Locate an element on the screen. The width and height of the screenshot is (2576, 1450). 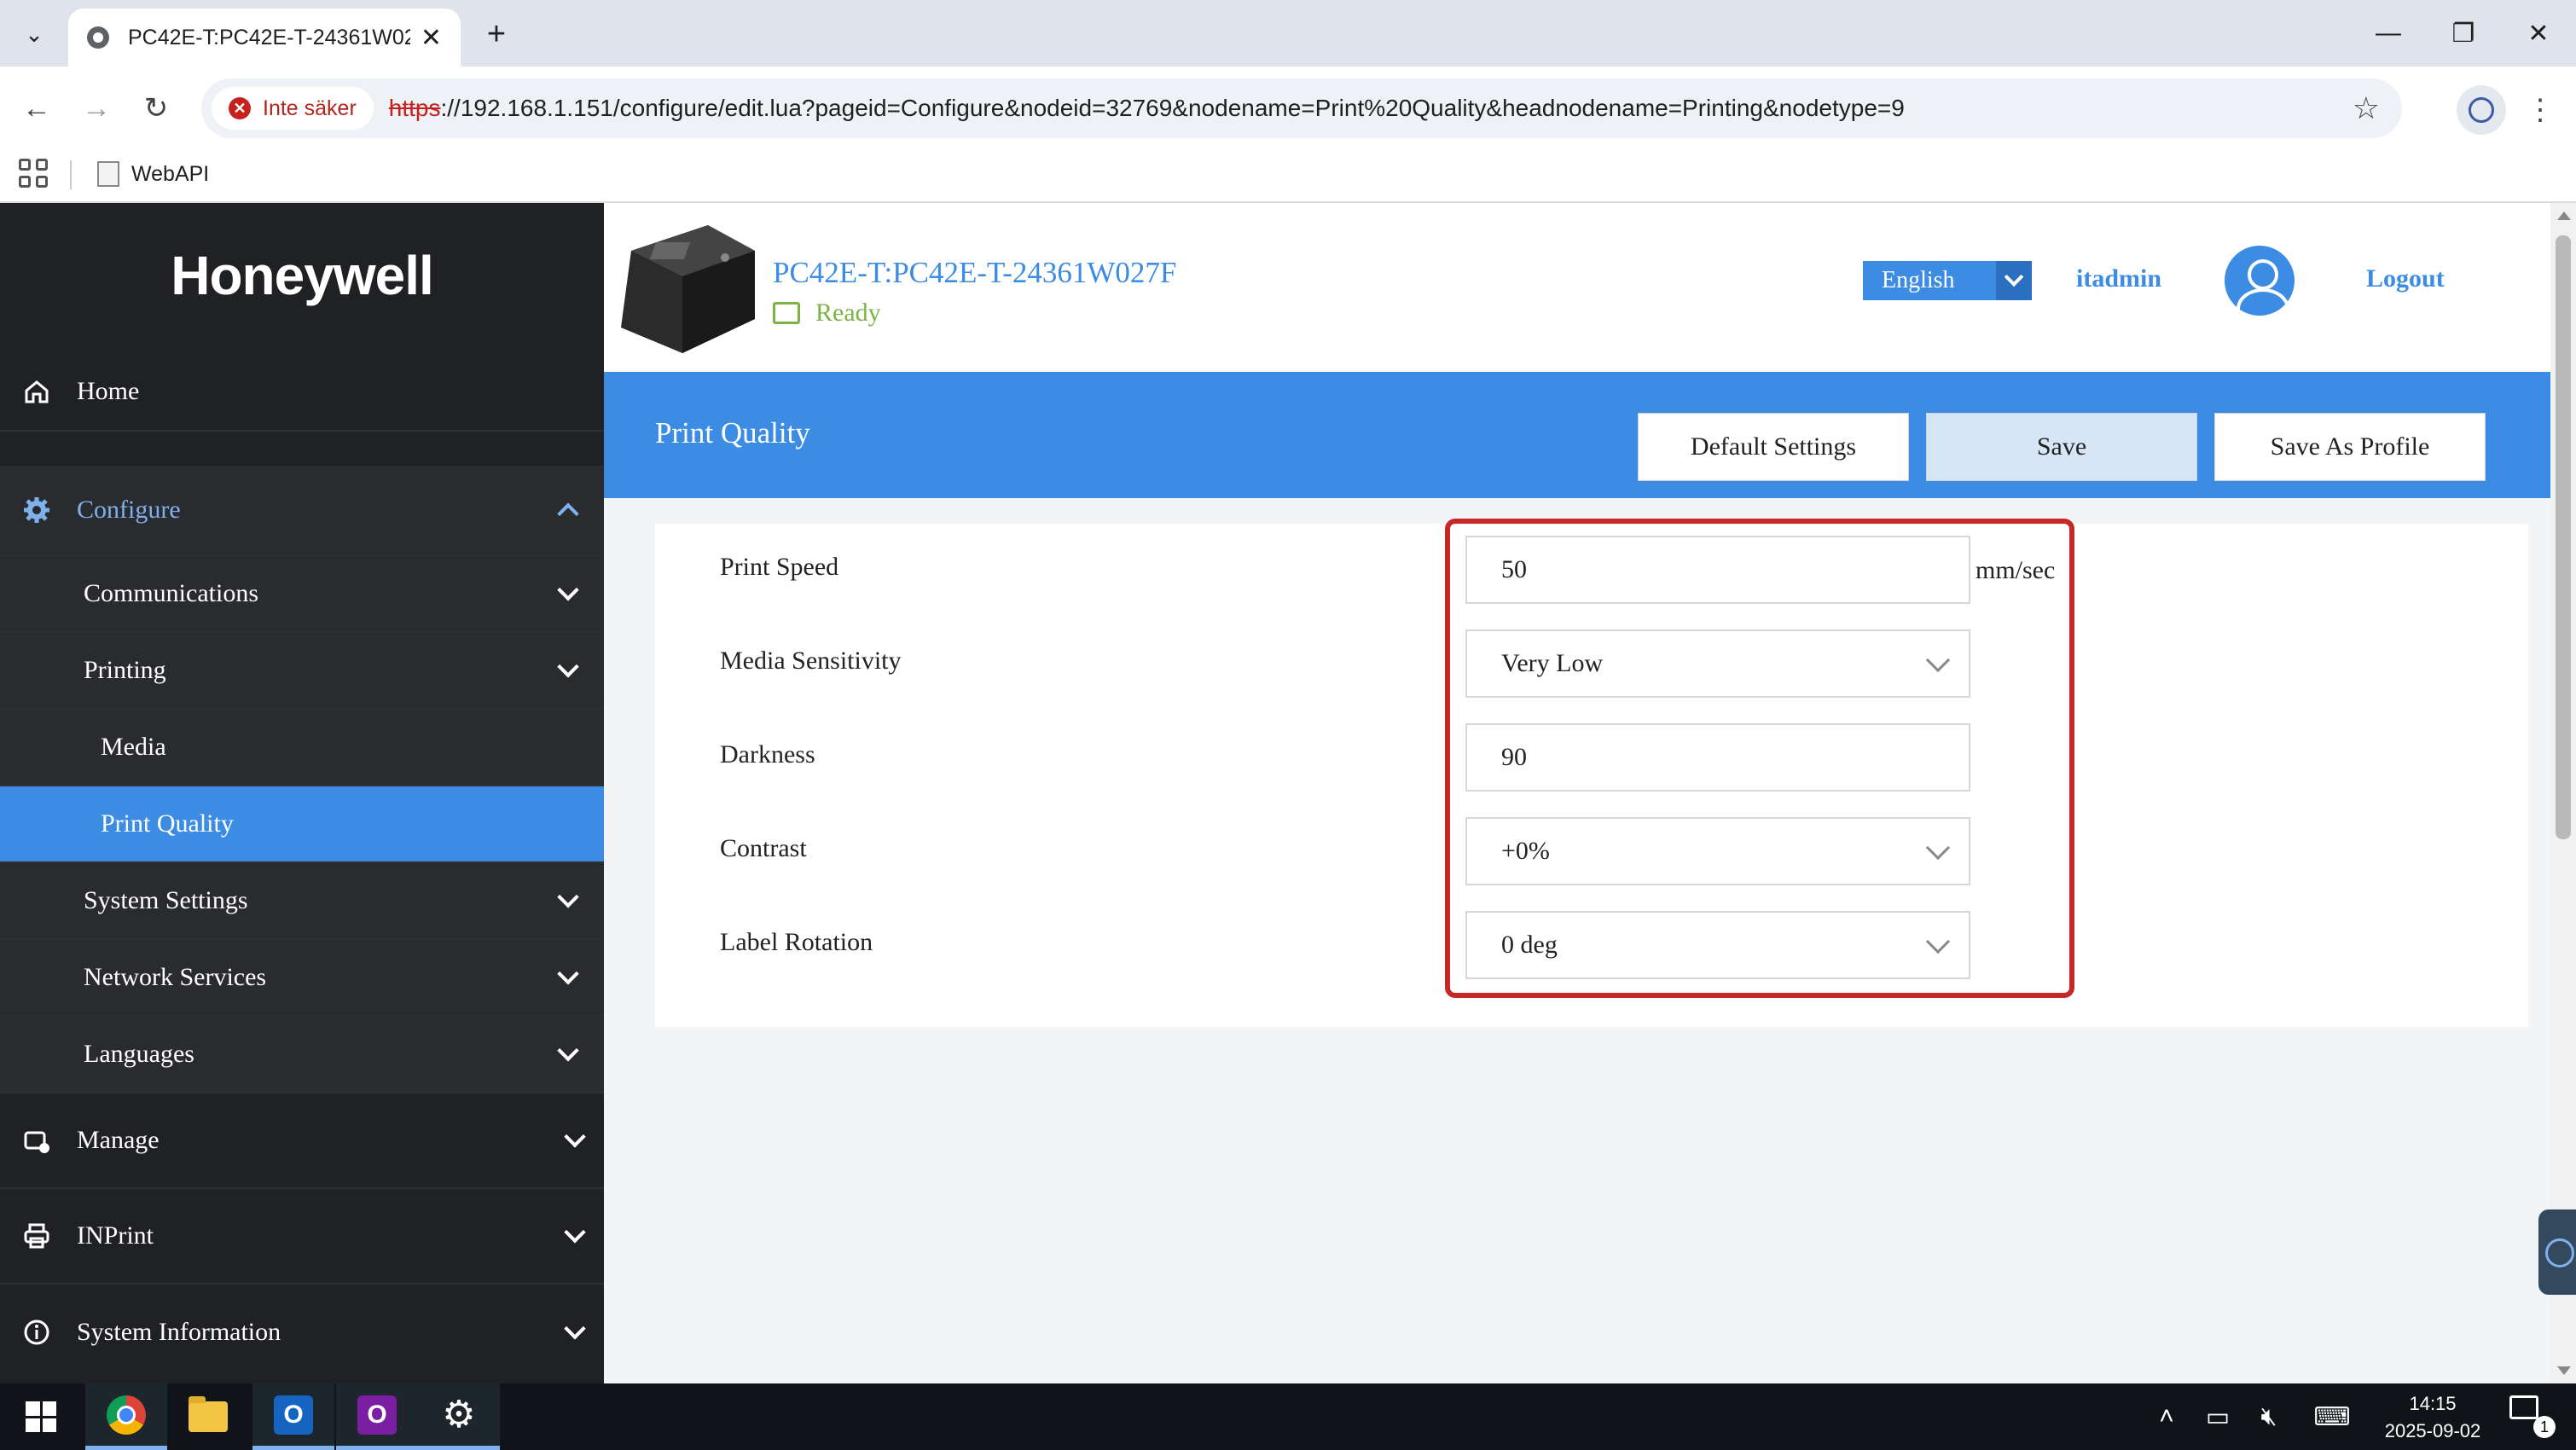
contrast-label: Contrast is located at coordinates (763, 848).